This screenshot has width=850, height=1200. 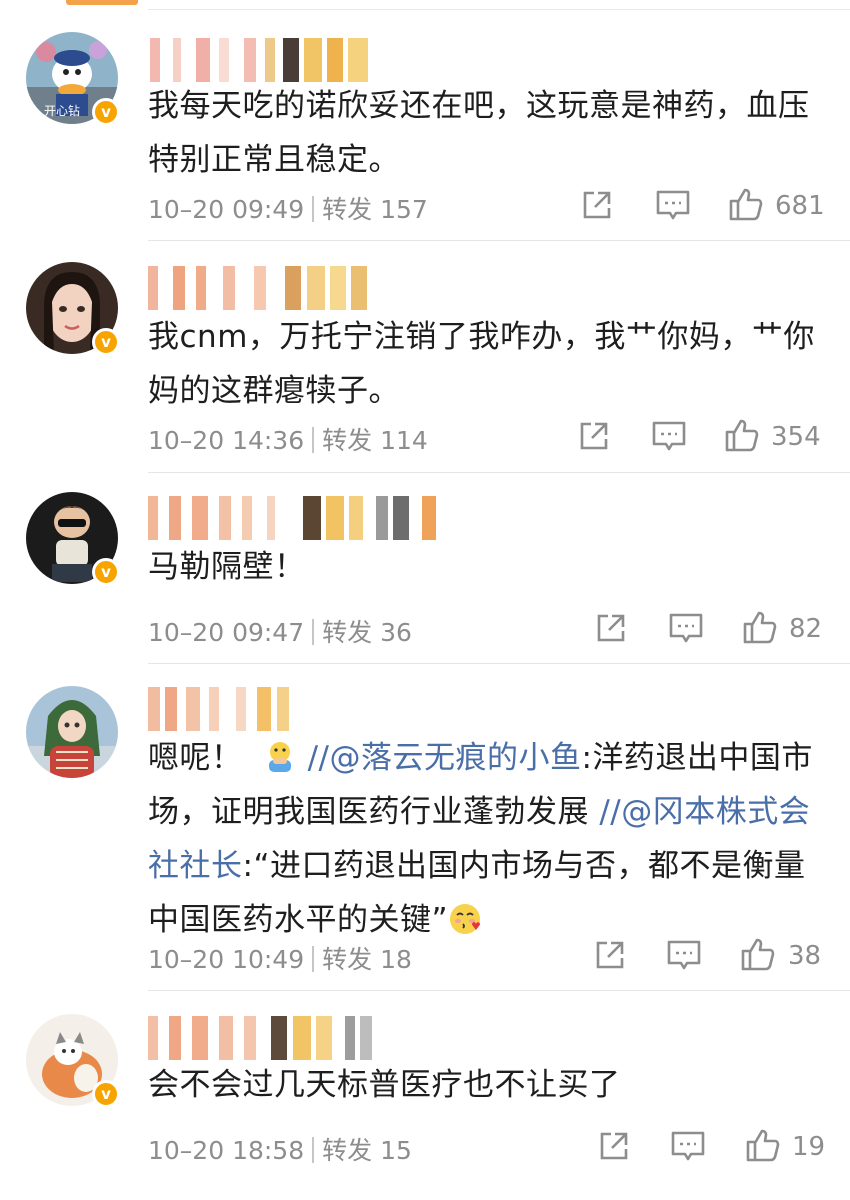 I want to click on comment-meta: 10–20 10:49 转发 18, so click(x=280, y=958).